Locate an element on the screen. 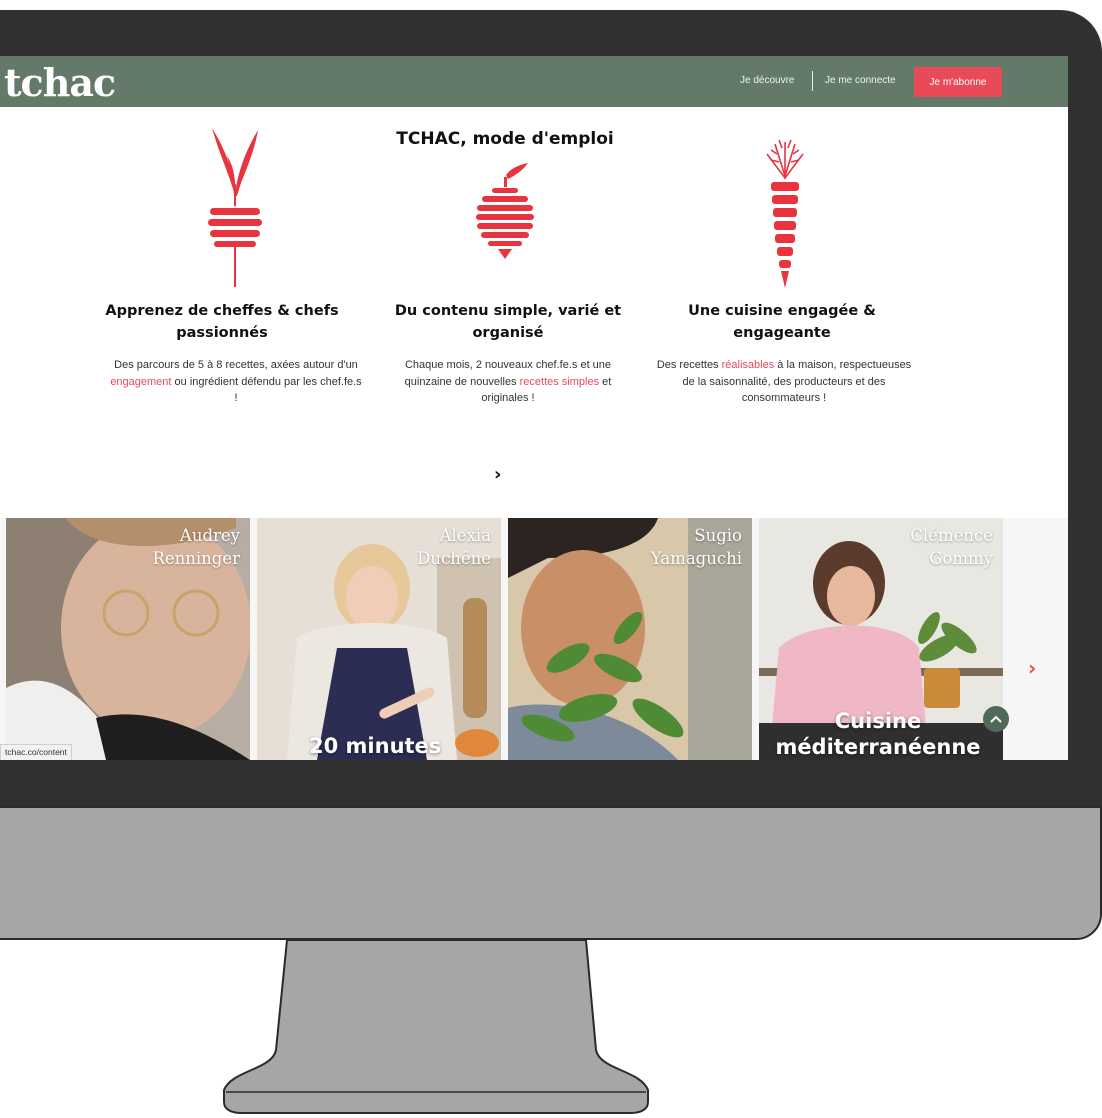 Image resolution: width=1102 pixels, height=1118 pixels. chef-last-name: Yamaguchi is located at coordinates (696, 558).